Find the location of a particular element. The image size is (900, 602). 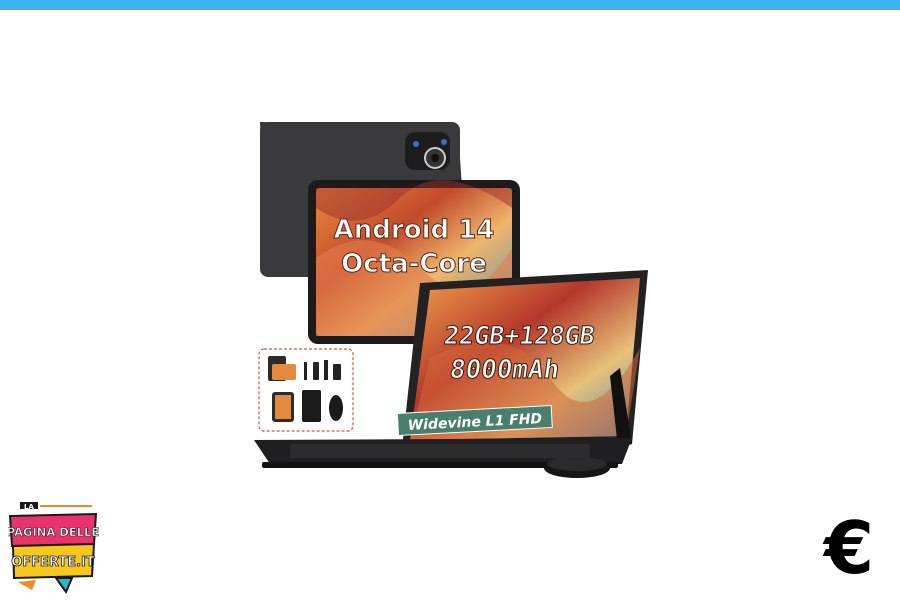

site-logo: LA PAGINA DELLE OFFERTE.IT is located at coordinates (53, 549).